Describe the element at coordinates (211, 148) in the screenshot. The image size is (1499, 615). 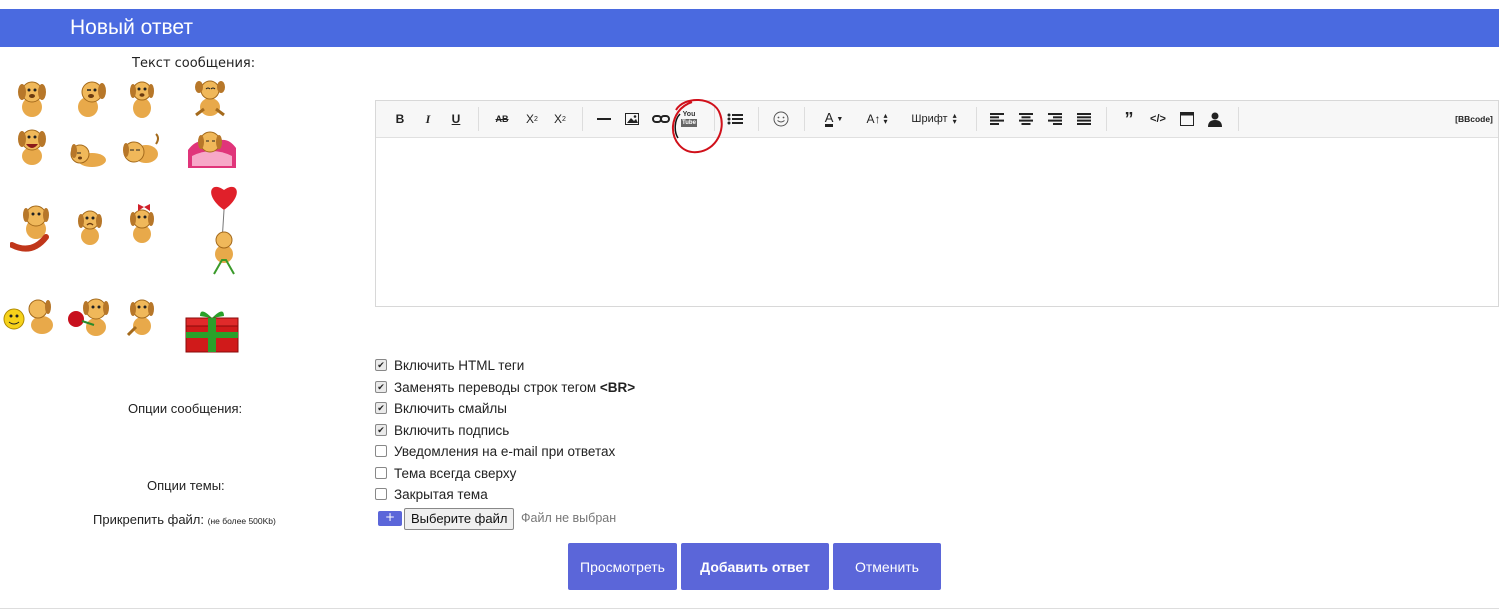
I see `smiley-dog-pillow` at that location.